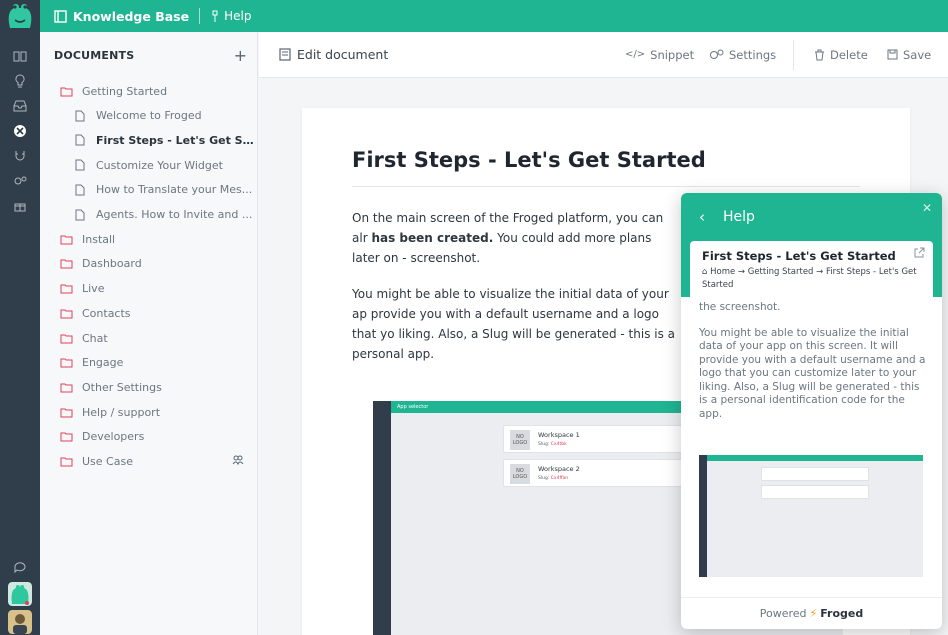 The image size is (948, 635). What do you see at coordinates (122, 387) in the screenshot?
I see `tree-item-label: Other Settings` at bounding box center [122, 387].